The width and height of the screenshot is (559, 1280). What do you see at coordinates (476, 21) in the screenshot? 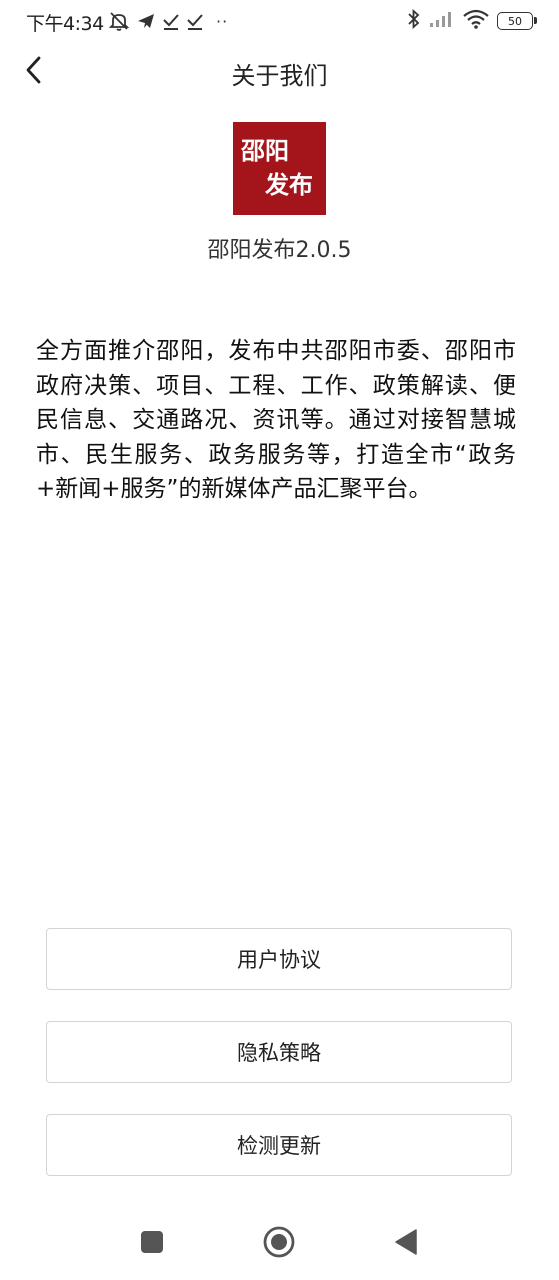
I see `wifi-icon` at bounding box center [476, 21].